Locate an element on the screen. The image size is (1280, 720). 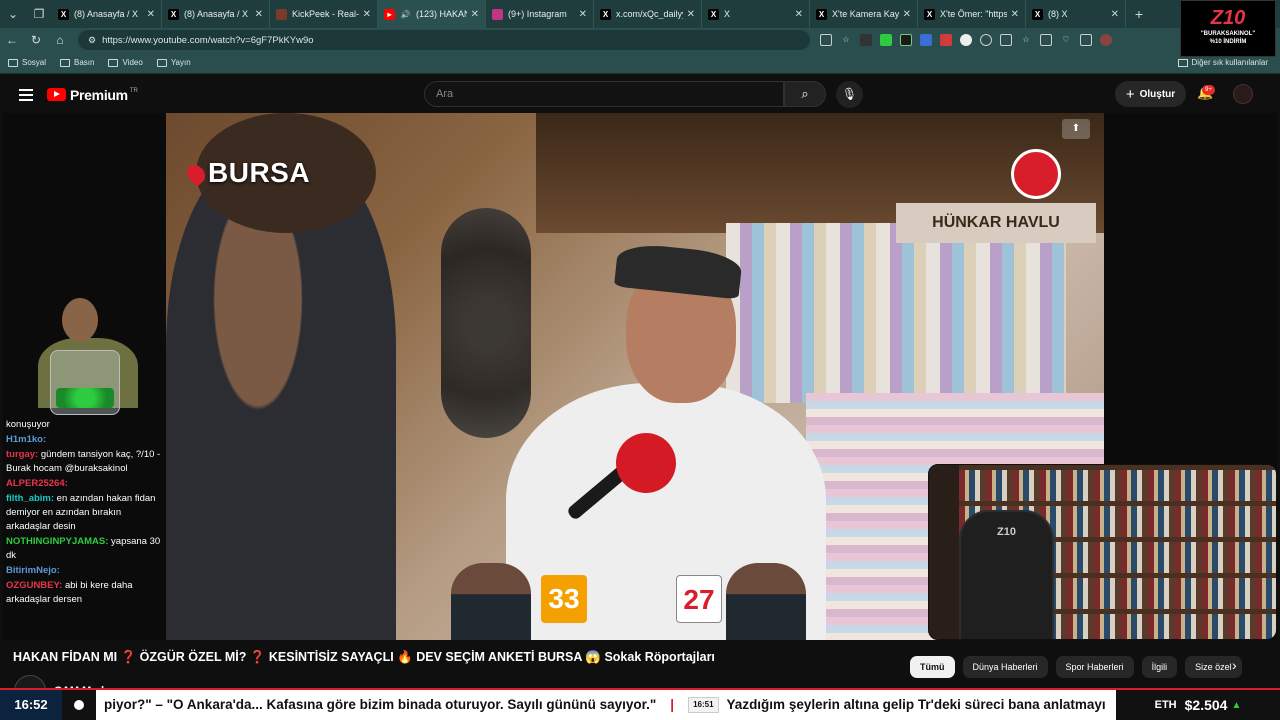
score-right: 27 is located at coordinates (699, 599).